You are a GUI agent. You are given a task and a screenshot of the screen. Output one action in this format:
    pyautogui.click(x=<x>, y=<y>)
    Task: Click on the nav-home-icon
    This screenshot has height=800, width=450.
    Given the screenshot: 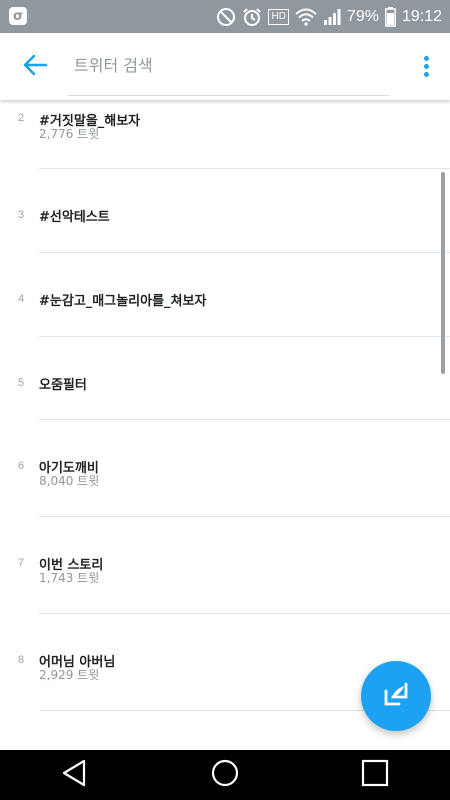 What is the action you would take?
    pyautogui.click(x=225, y=775)
    